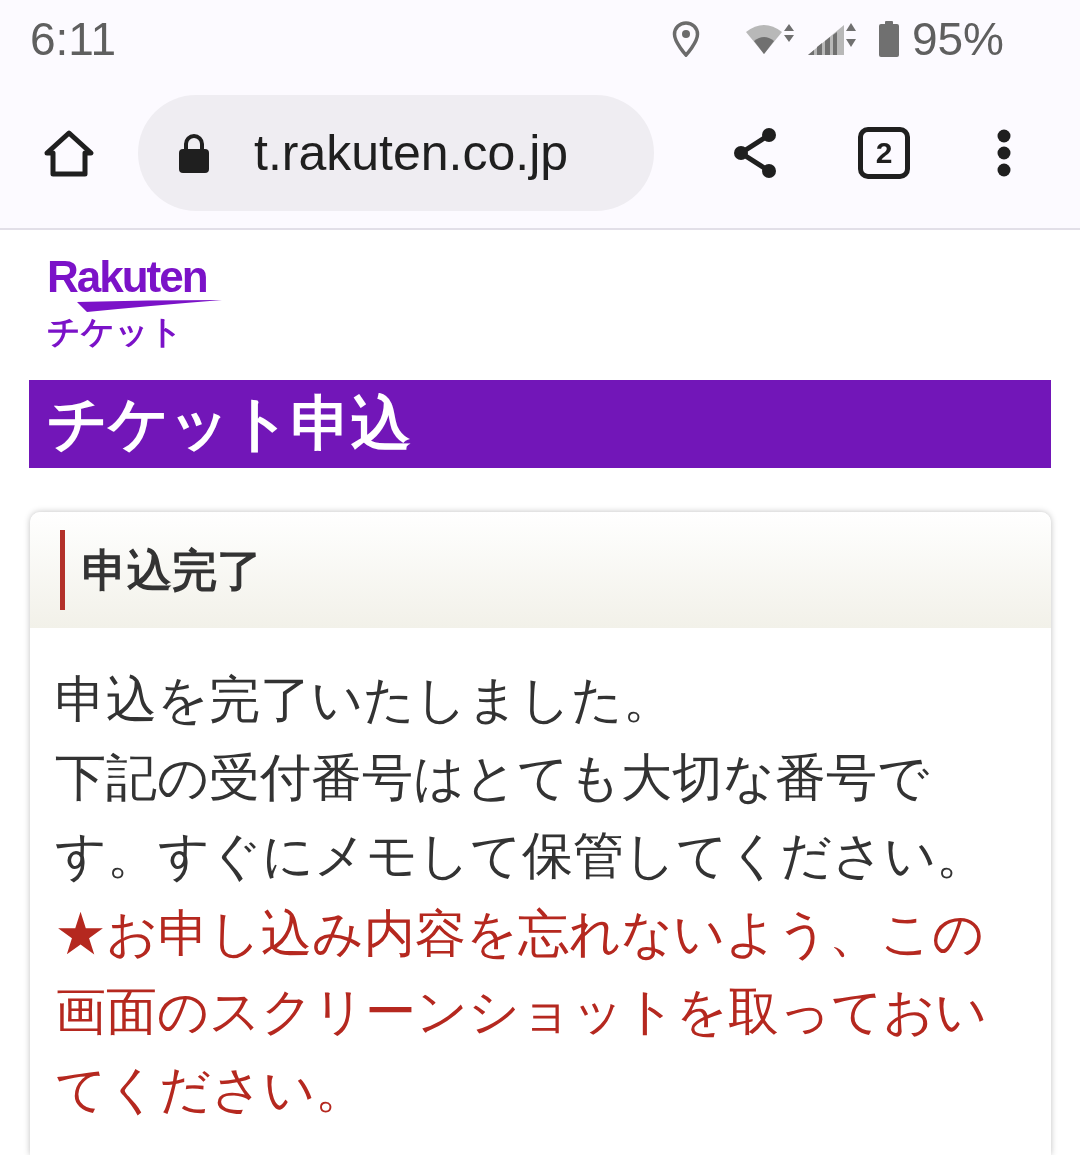 Image resolution: width=1080 pixels, height=1155 pixels. I want to click on logo-subtitle: チケット, so click(115, 332).